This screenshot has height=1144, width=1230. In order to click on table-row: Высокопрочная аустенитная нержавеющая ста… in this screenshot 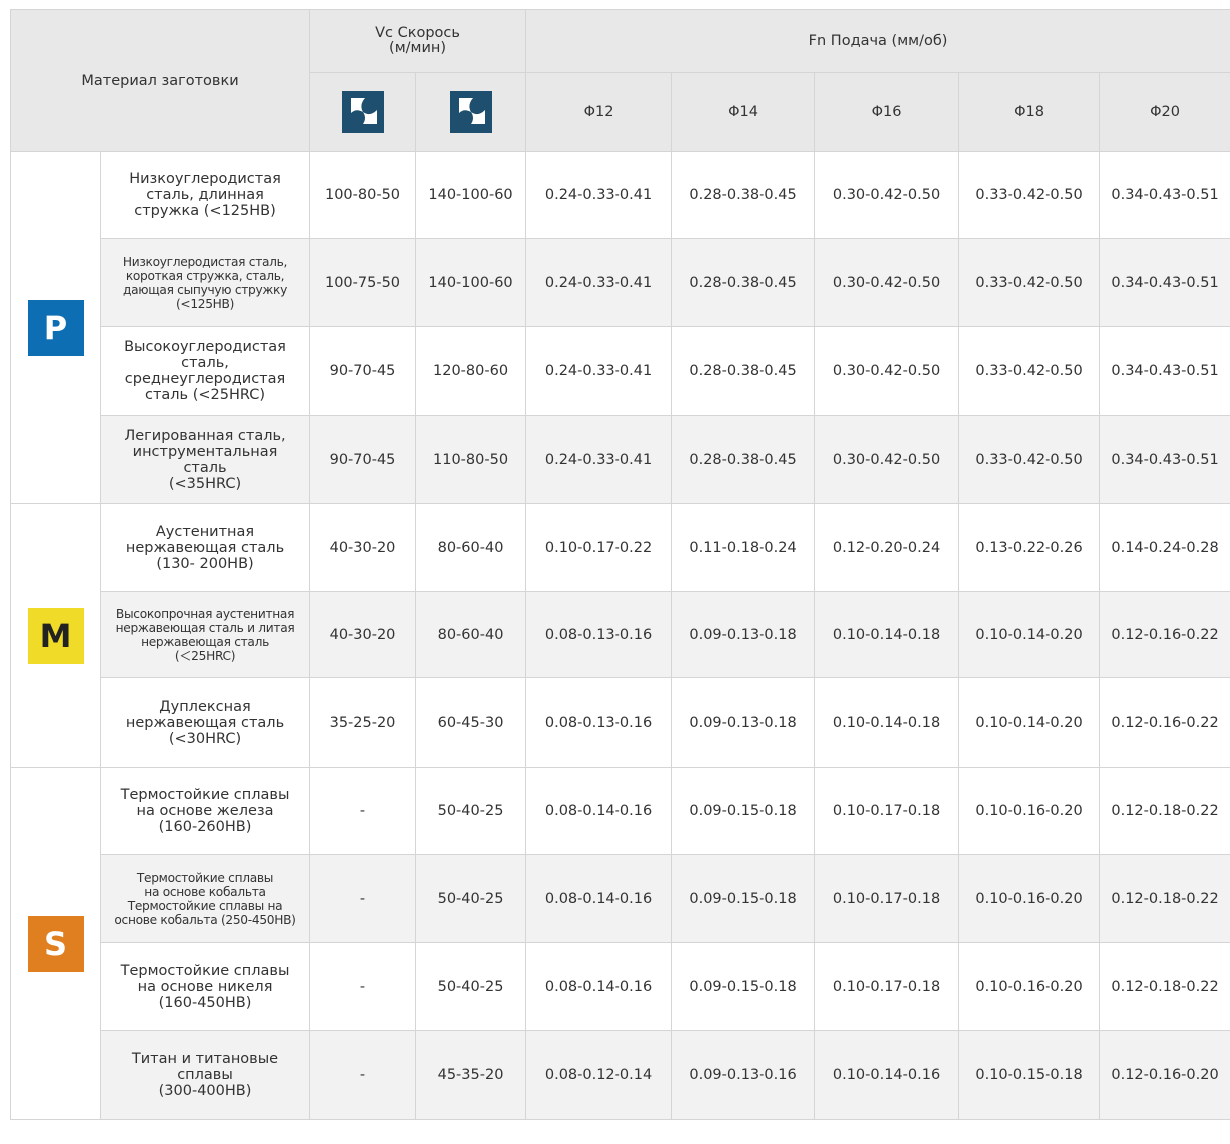, I will do `click(620, 634)`.